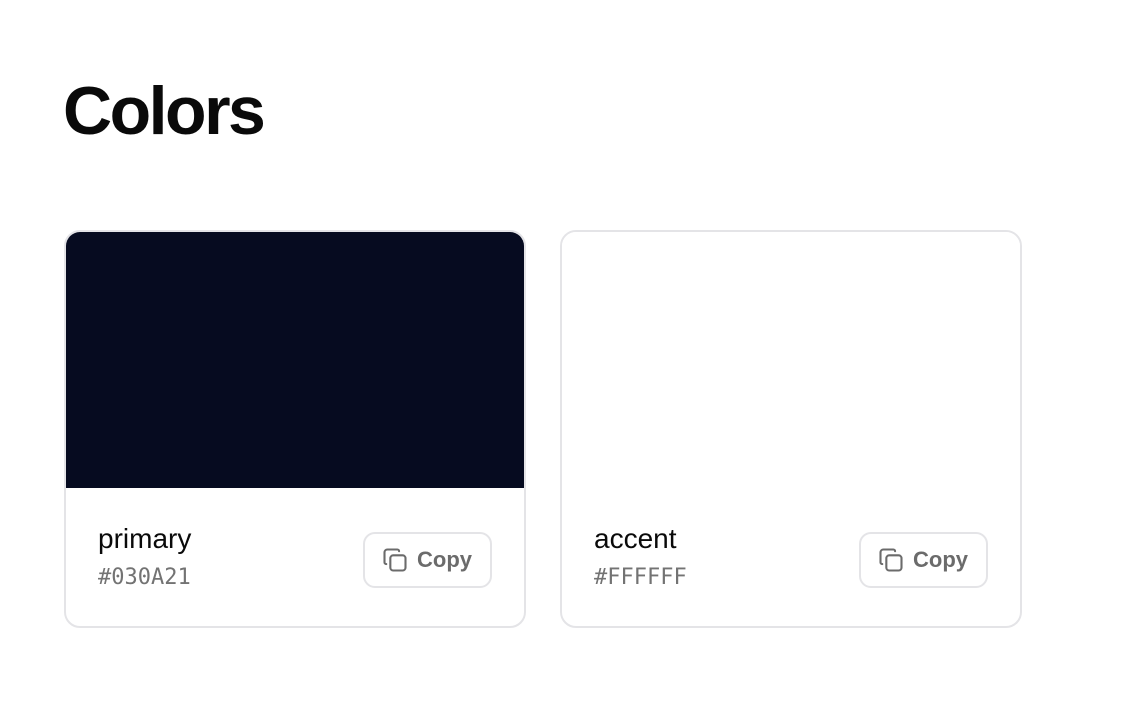 The image size is (1130, 726). What do you see at coordinates (164, 111) in the screenshot?
I see `page-title: Colors` at bounding box center [164, 111].